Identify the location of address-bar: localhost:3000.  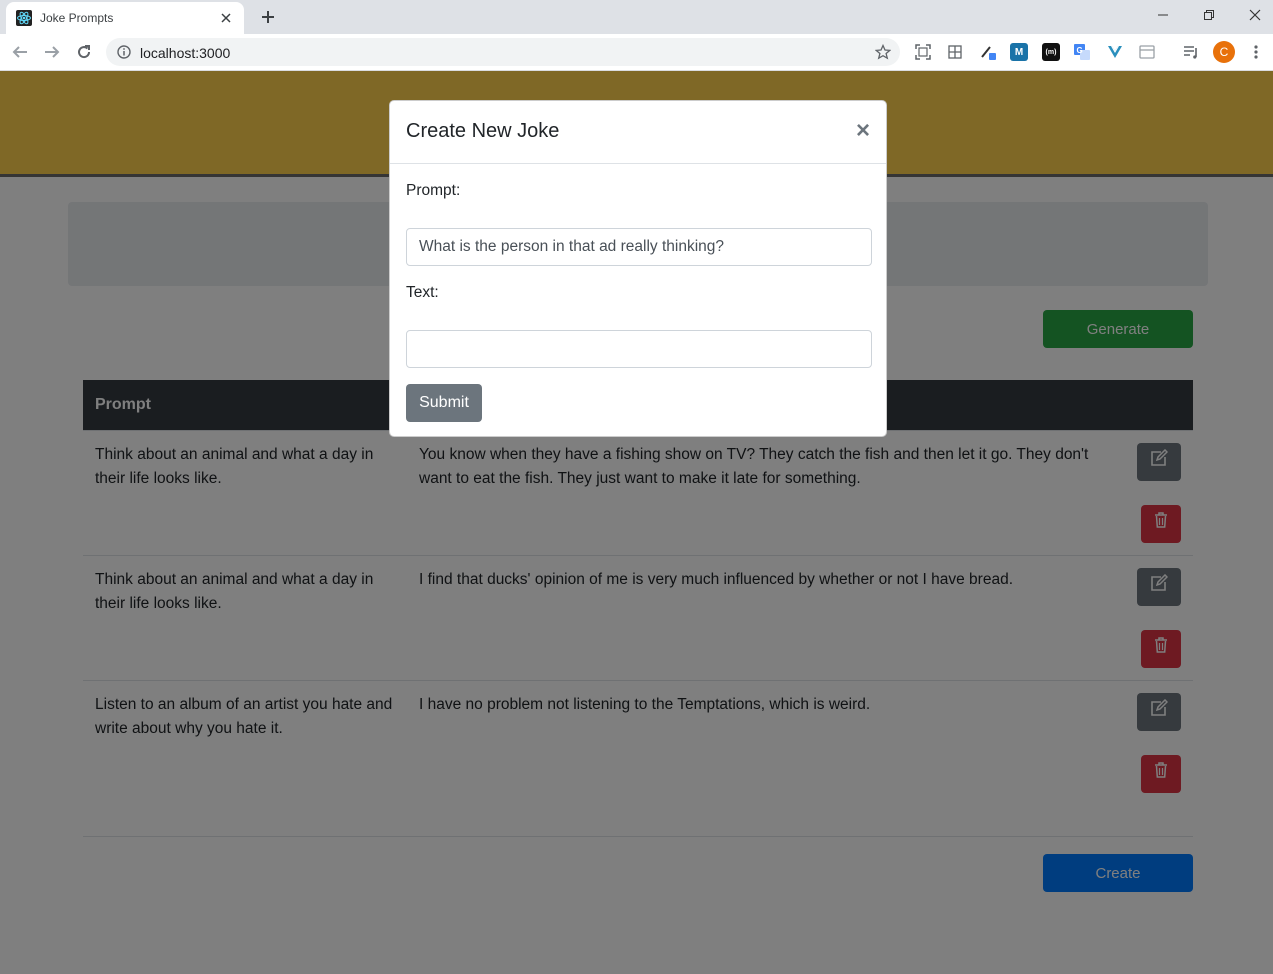
(503, 52).